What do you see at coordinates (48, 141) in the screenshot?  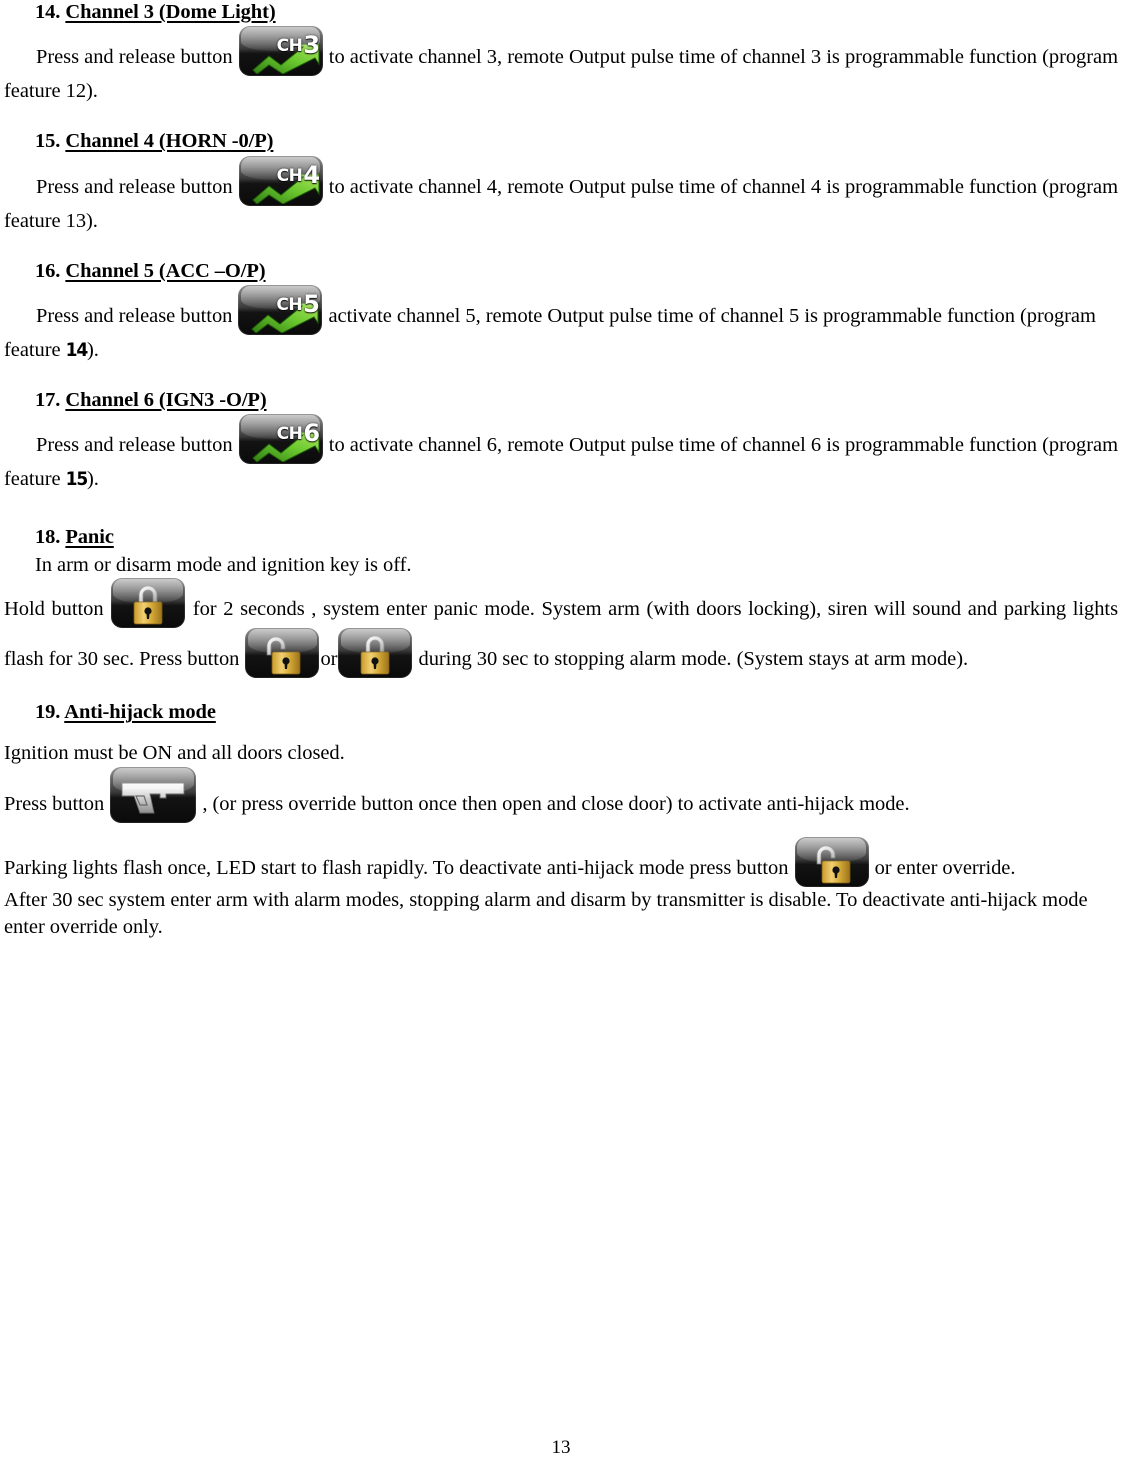 I see `section-number: 15.` at bounding box center [48, 141].